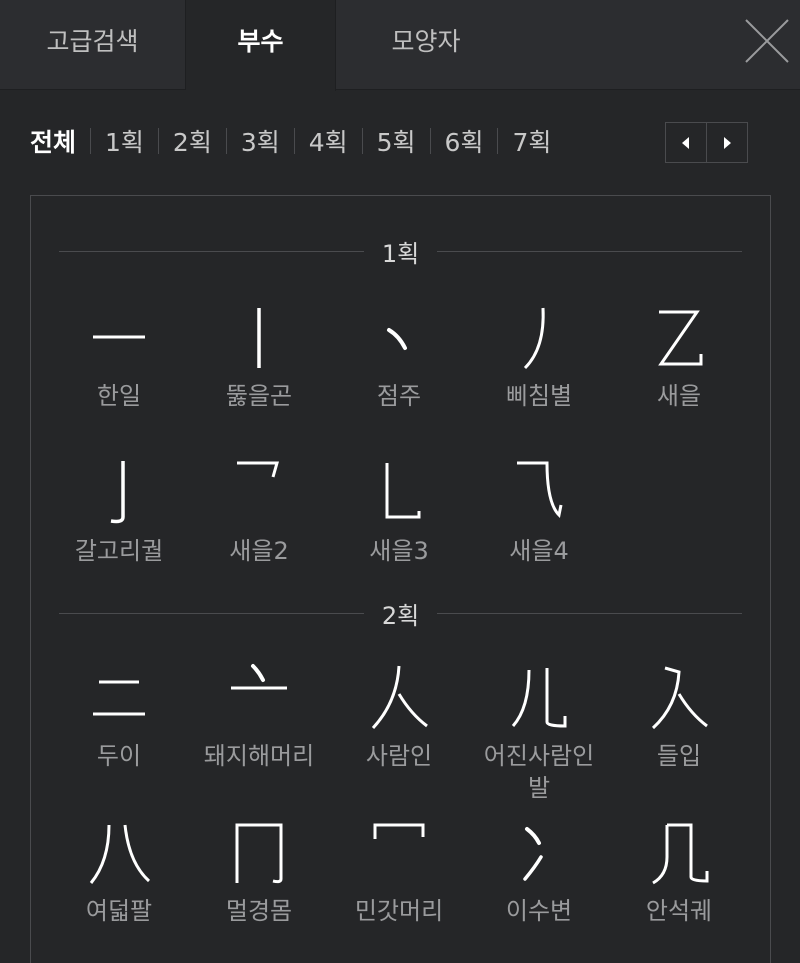 The width and height of the screenshot is (800, 963). Describe the element at coordinates (531, 141) in the screenshot. I see `stroke-7: 7획` at that location.